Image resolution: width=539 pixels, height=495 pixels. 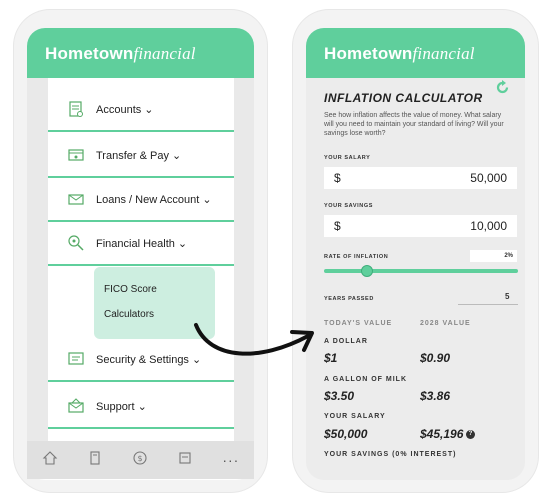 What do you see at coordinates (50, 460) in the screenshot?
I see `home-icon` at bounding box center [50, 460].